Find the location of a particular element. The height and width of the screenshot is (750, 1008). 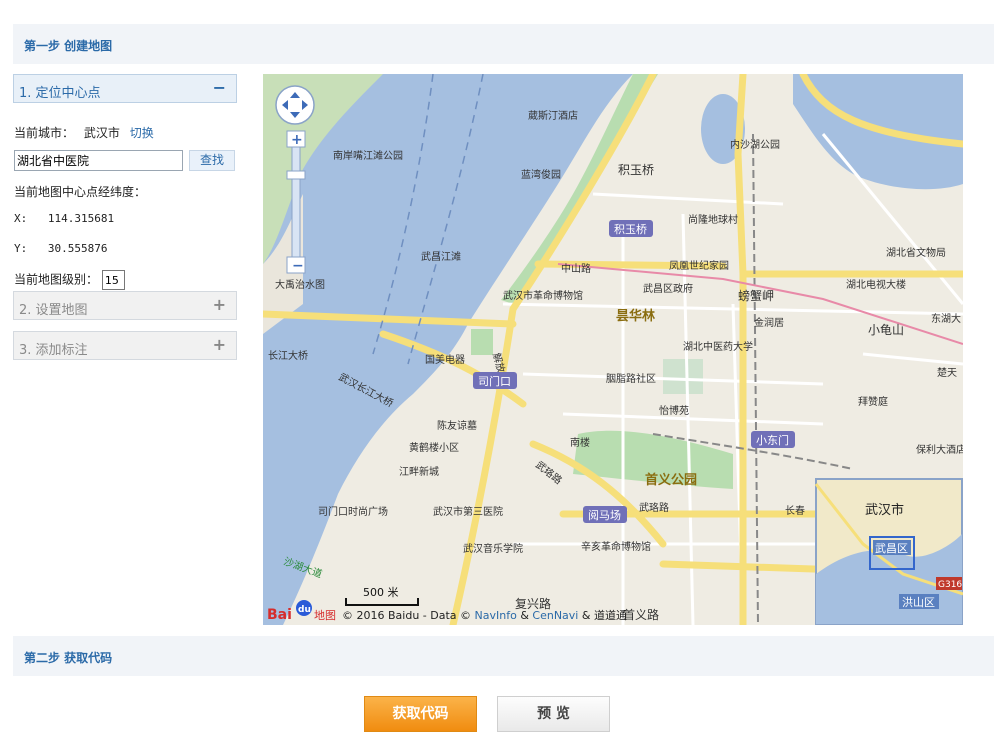

overview-minimap: 武汉市 武昌区 洪山区 G316 is located at coordinates (888, 551).